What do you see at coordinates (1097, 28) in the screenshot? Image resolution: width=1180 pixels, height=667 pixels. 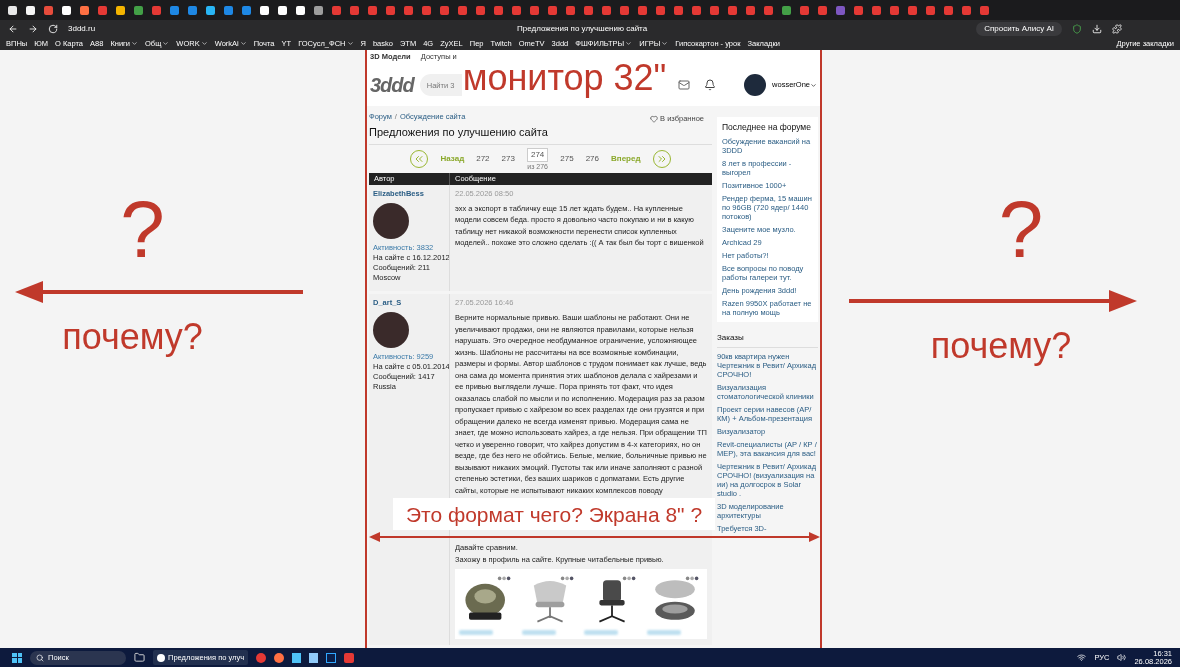 I see `download-icon` at bounding box center [1097, 28].